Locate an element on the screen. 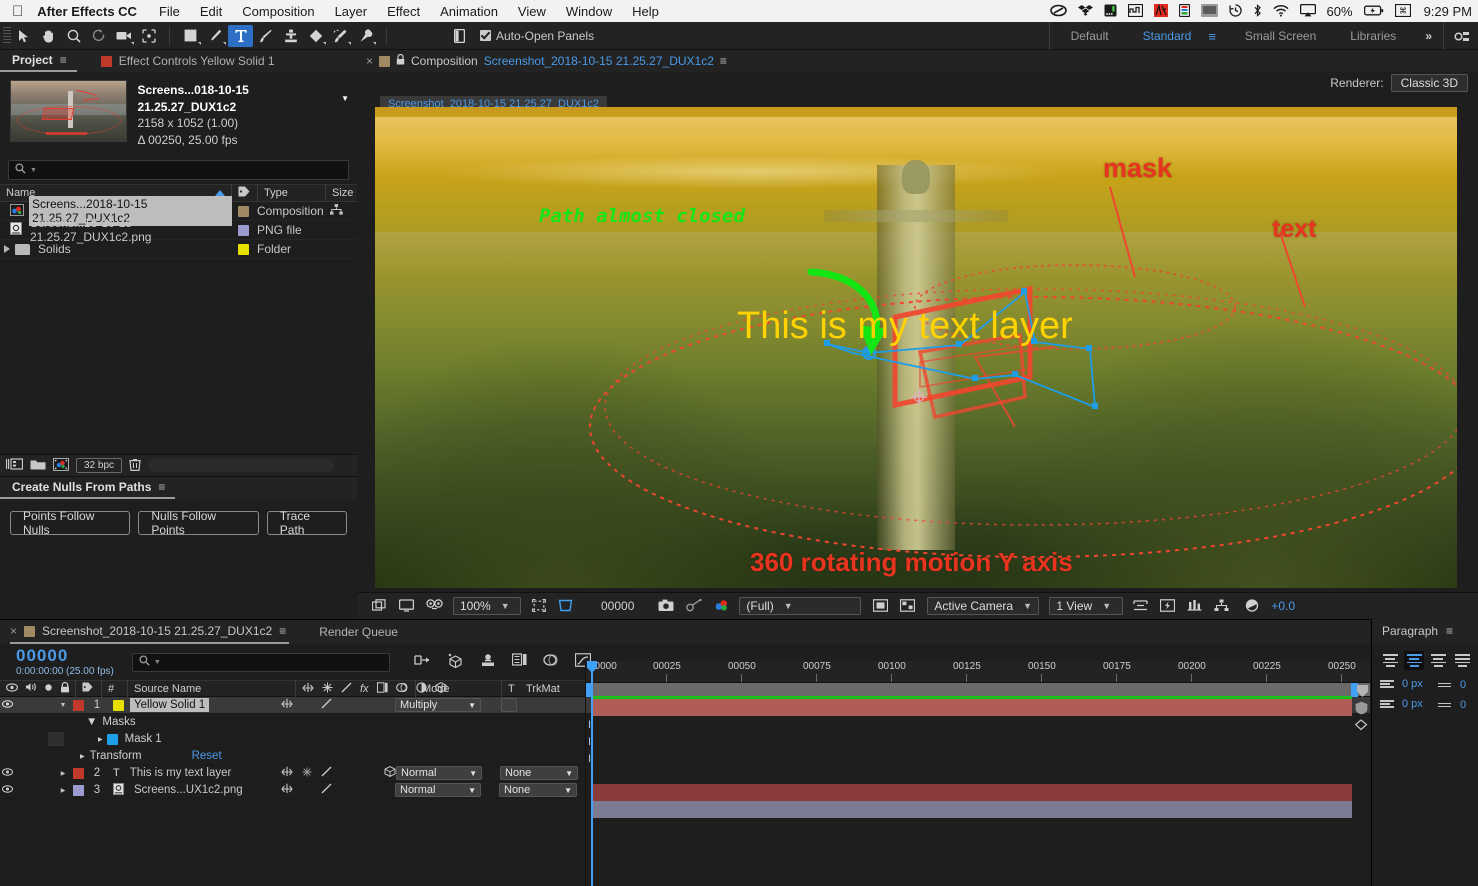  workspace-standard: Standard is located at coordinates (1167, 36).